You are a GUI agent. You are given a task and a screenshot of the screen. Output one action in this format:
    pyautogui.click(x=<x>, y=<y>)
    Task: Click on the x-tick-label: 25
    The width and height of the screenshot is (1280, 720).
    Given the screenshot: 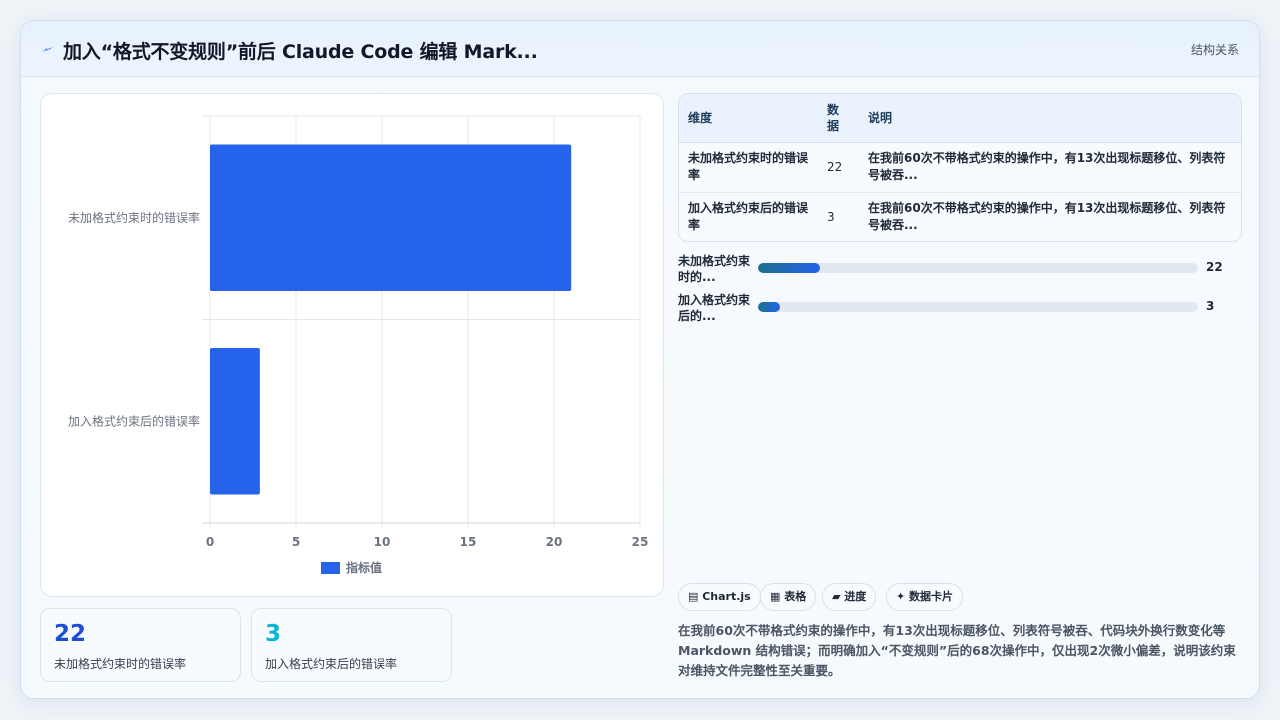 What is the action you would take?
    pyautogui.click(x=640, y=542)
    